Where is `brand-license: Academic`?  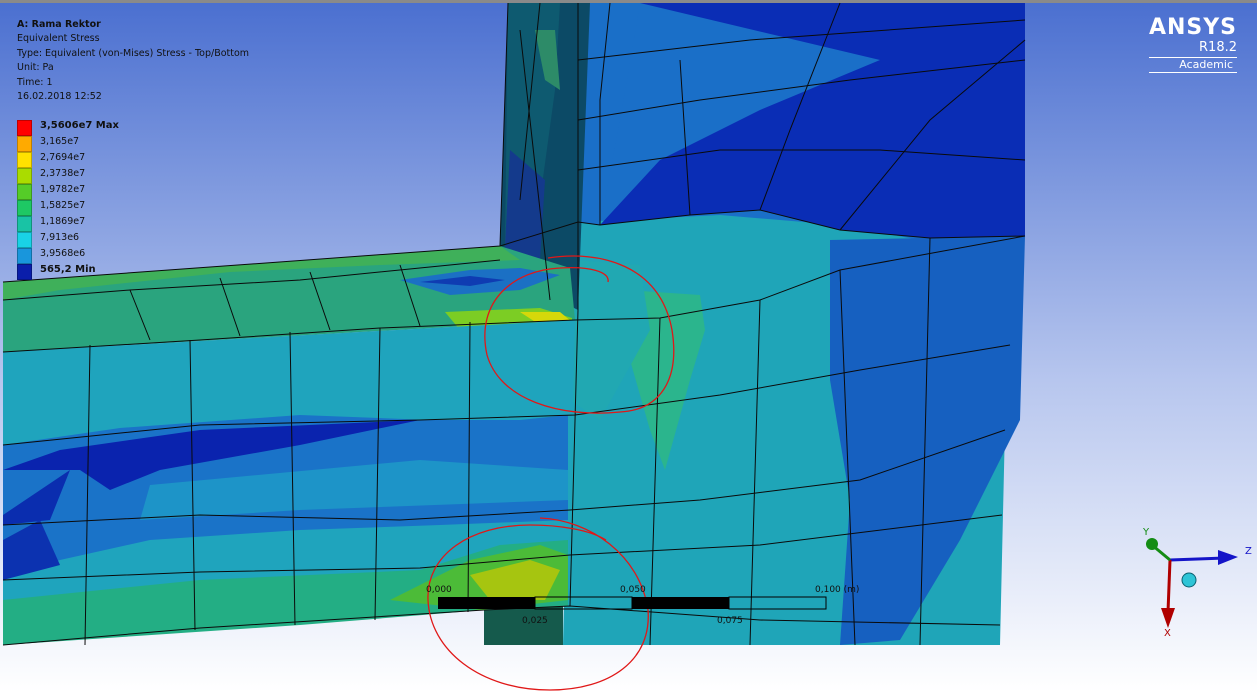
brand-license: Academic is located at coordinates (1192, 65).